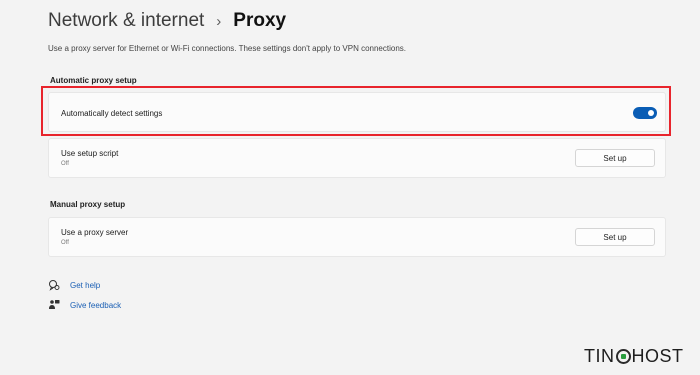 The width and height of the screenshot is (700, 375). Describe the element at coordinates (599, 355) in the screenshot. I see `watermark-text-left: TIN` at that location.